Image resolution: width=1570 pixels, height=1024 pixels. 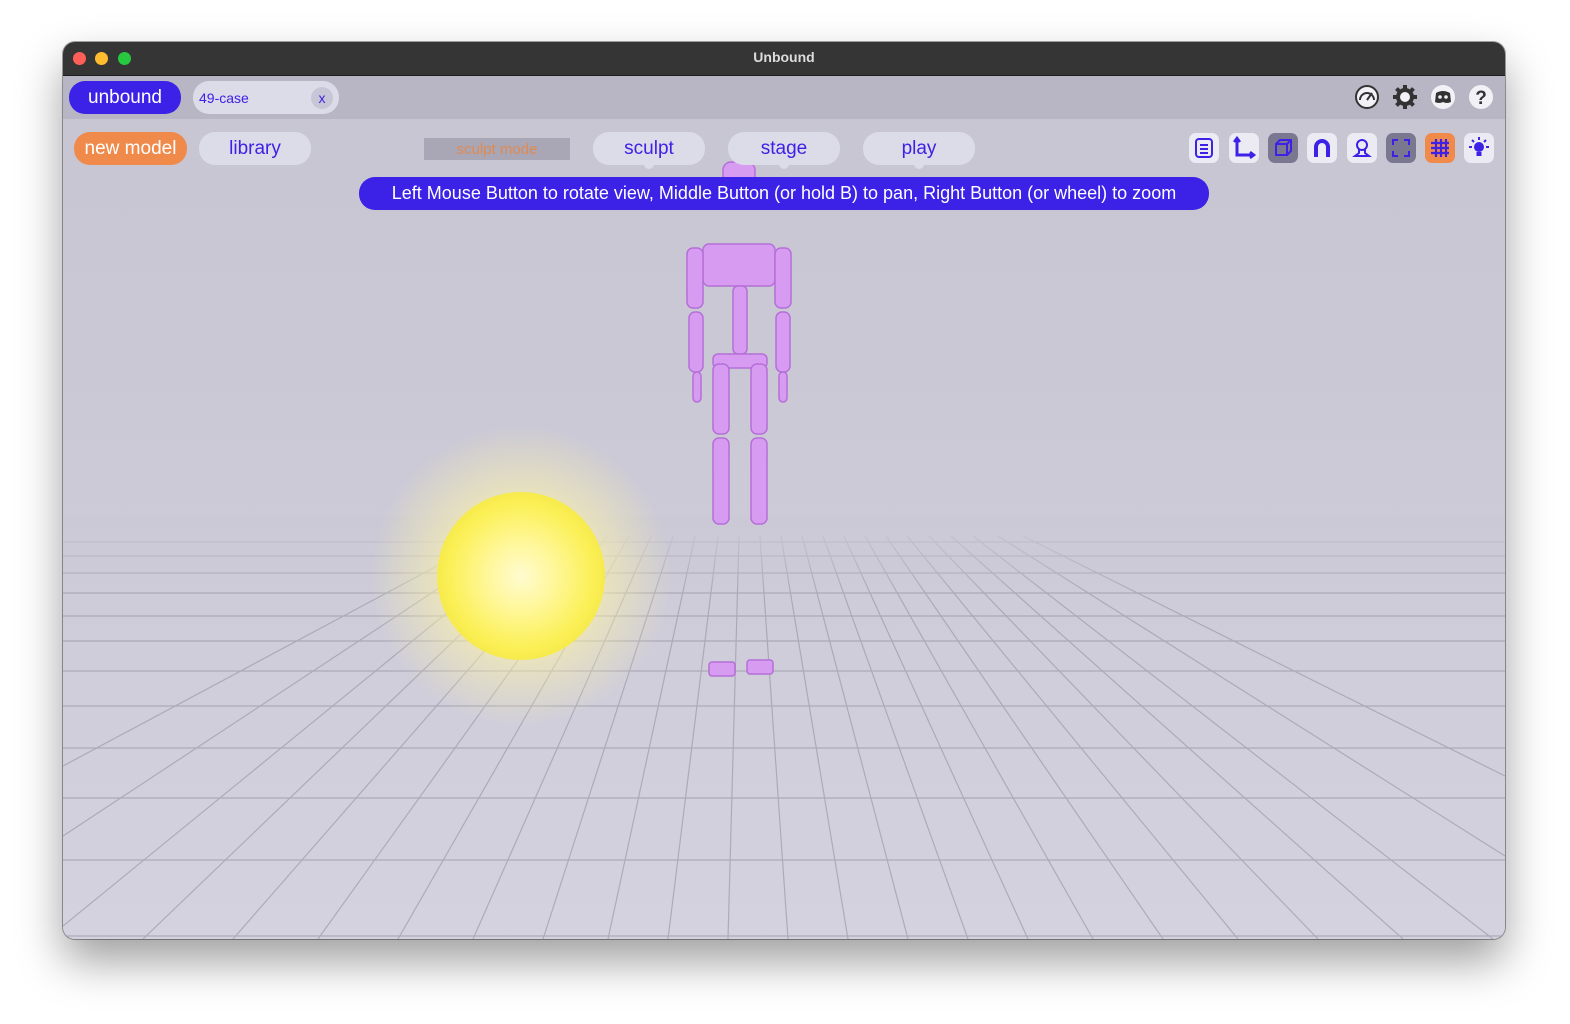 I want to click on skeleton-figure, so click(x=739, y=419).